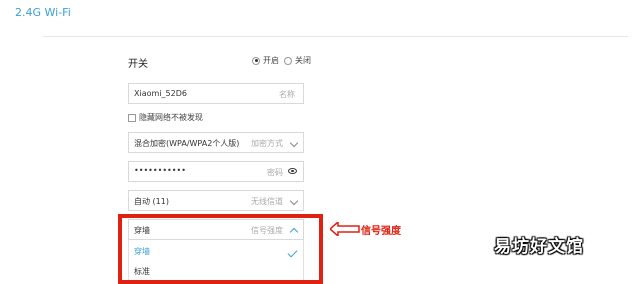 This screenshot has height=284, width=640. Describe the element at coordinates (292, 171) in the screenshot. I see `eye-icon` at that location.